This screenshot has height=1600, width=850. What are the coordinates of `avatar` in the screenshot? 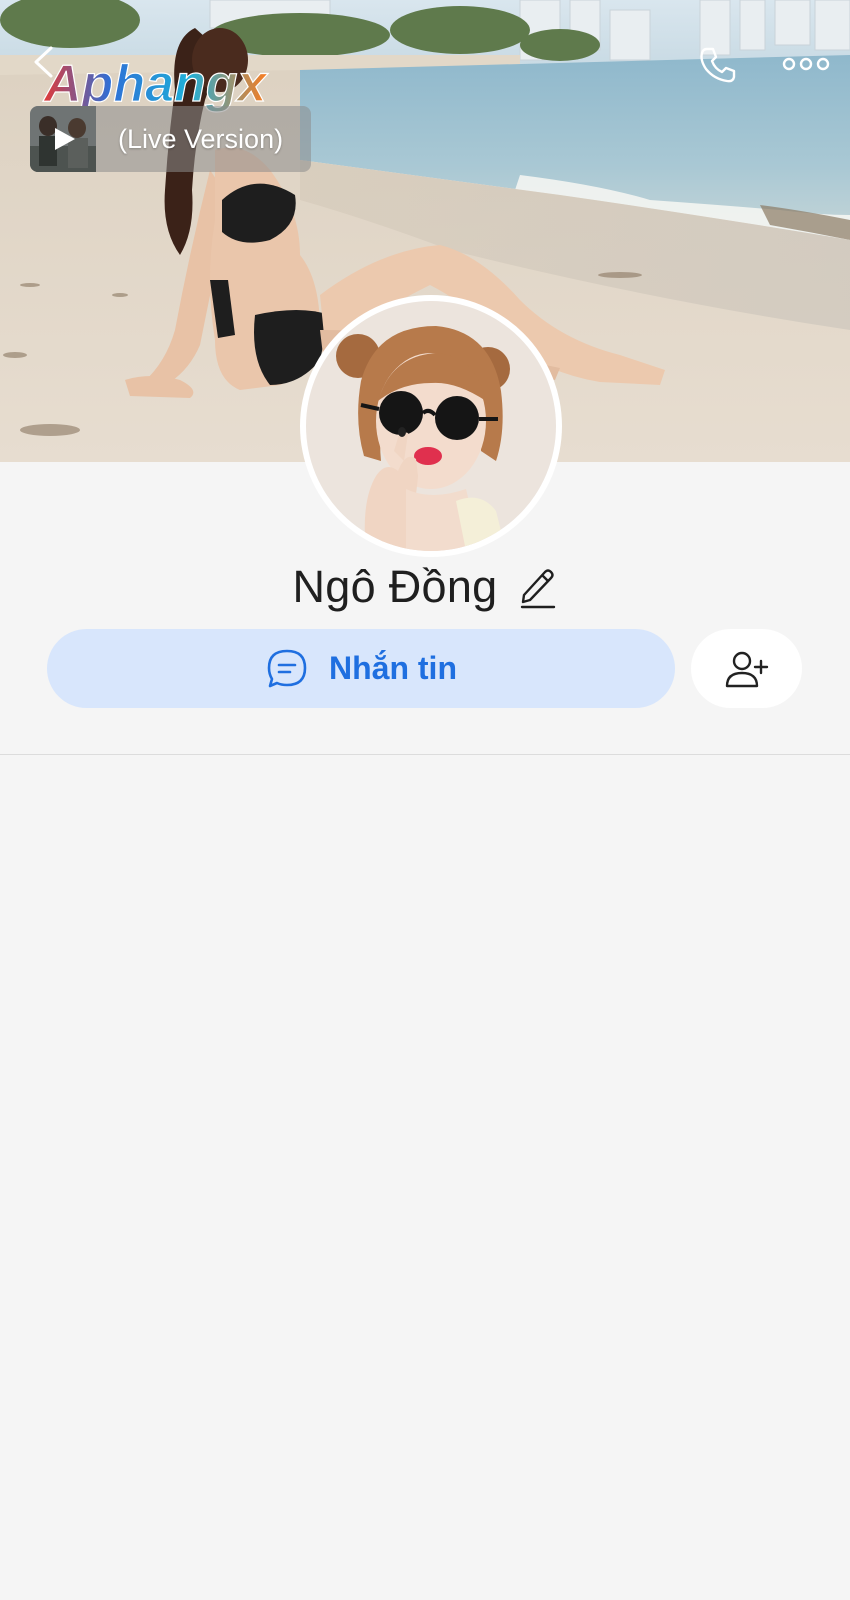 It's located at (431, 426).